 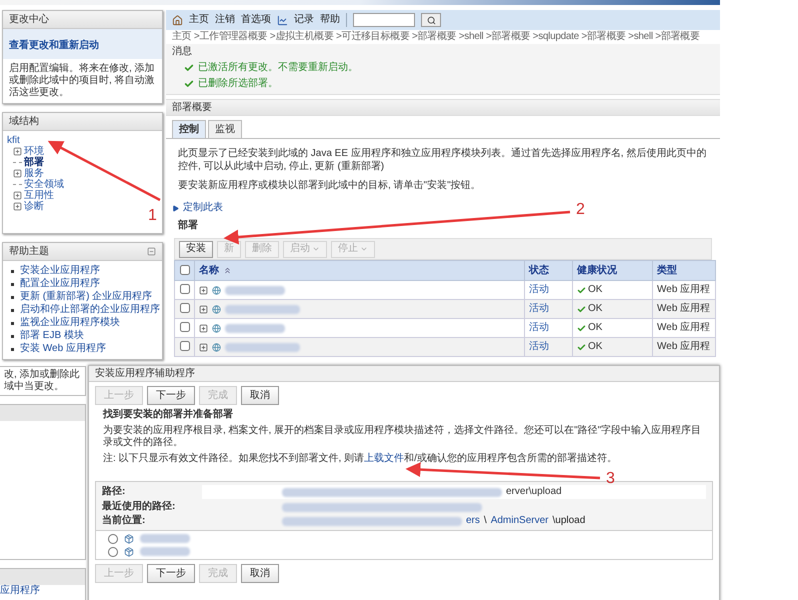 What do you see at coordinates (114, 492) in the screenshot?
I see `field-label: 路径:` at bounding box center [114, 492].